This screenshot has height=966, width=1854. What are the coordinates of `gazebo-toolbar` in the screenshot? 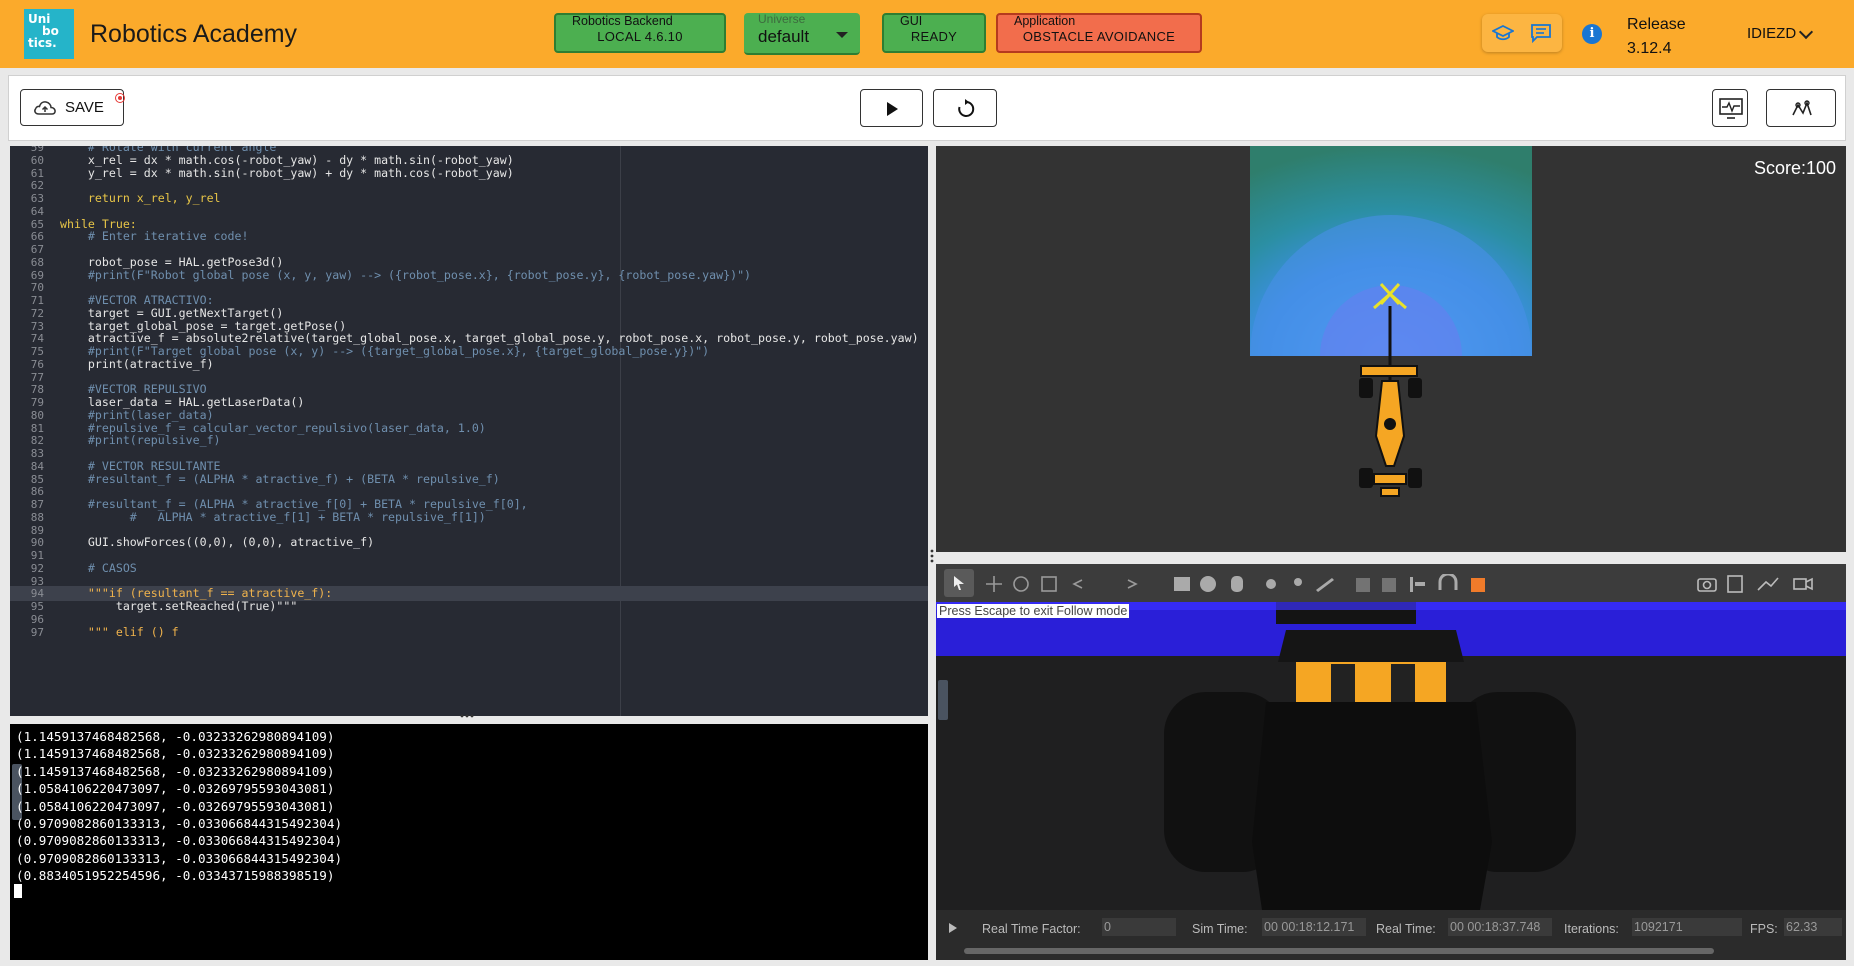 It's located at (1391, 583).